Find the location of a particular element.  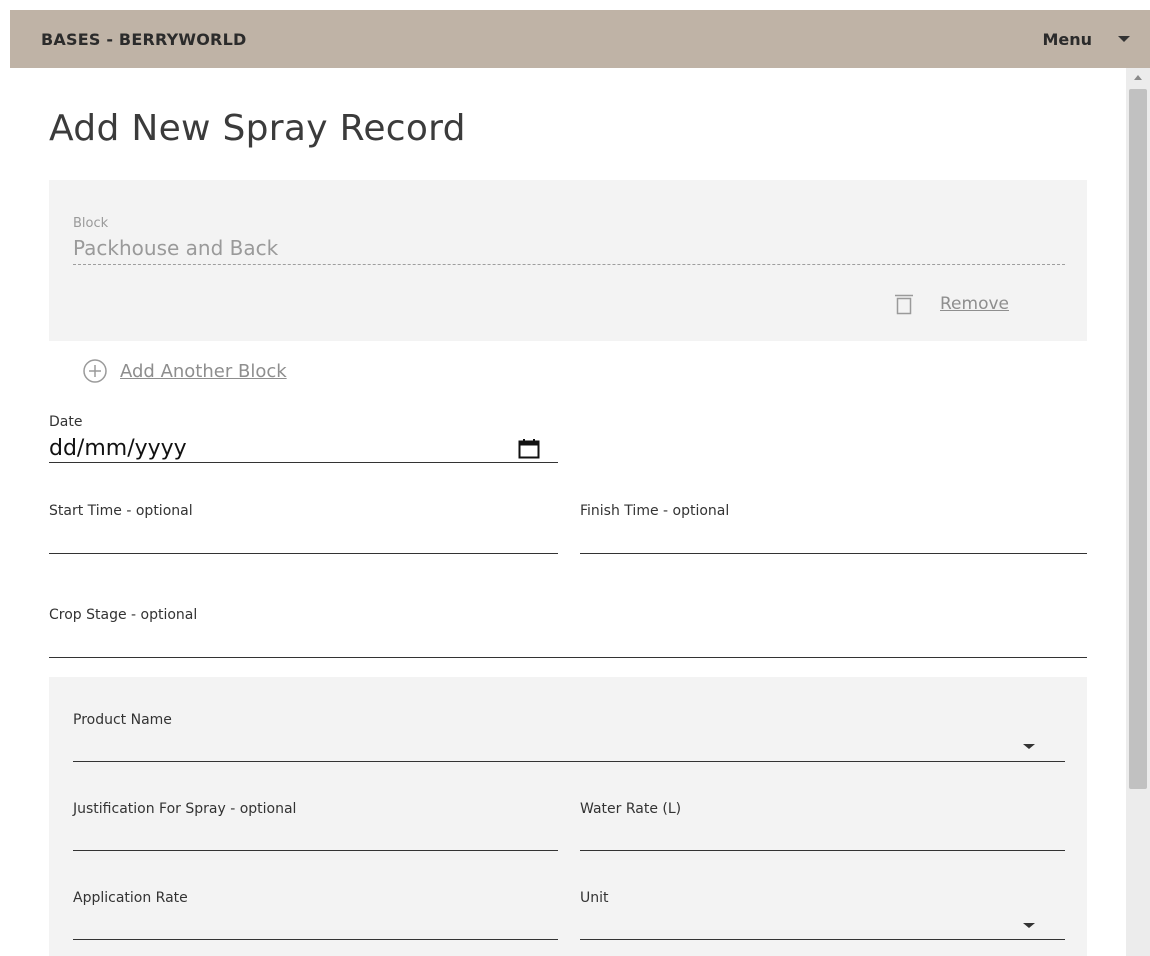

scroll-up-arrow-icon is located at coordinates (1138, 77).